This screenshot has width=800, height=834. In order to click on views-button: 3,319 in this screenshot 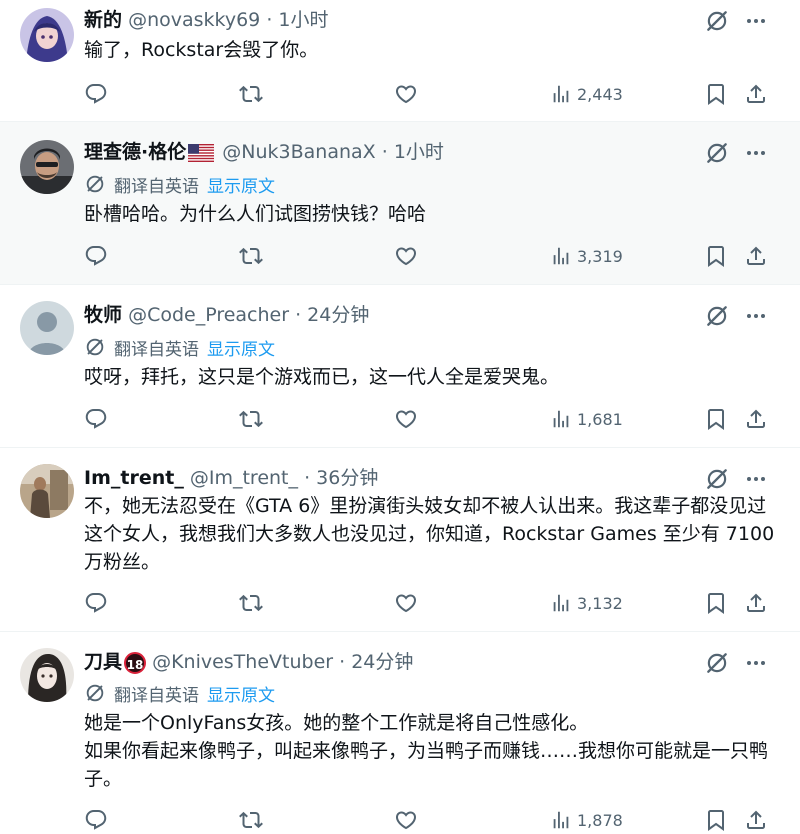, I will do `click(586, 256)`.